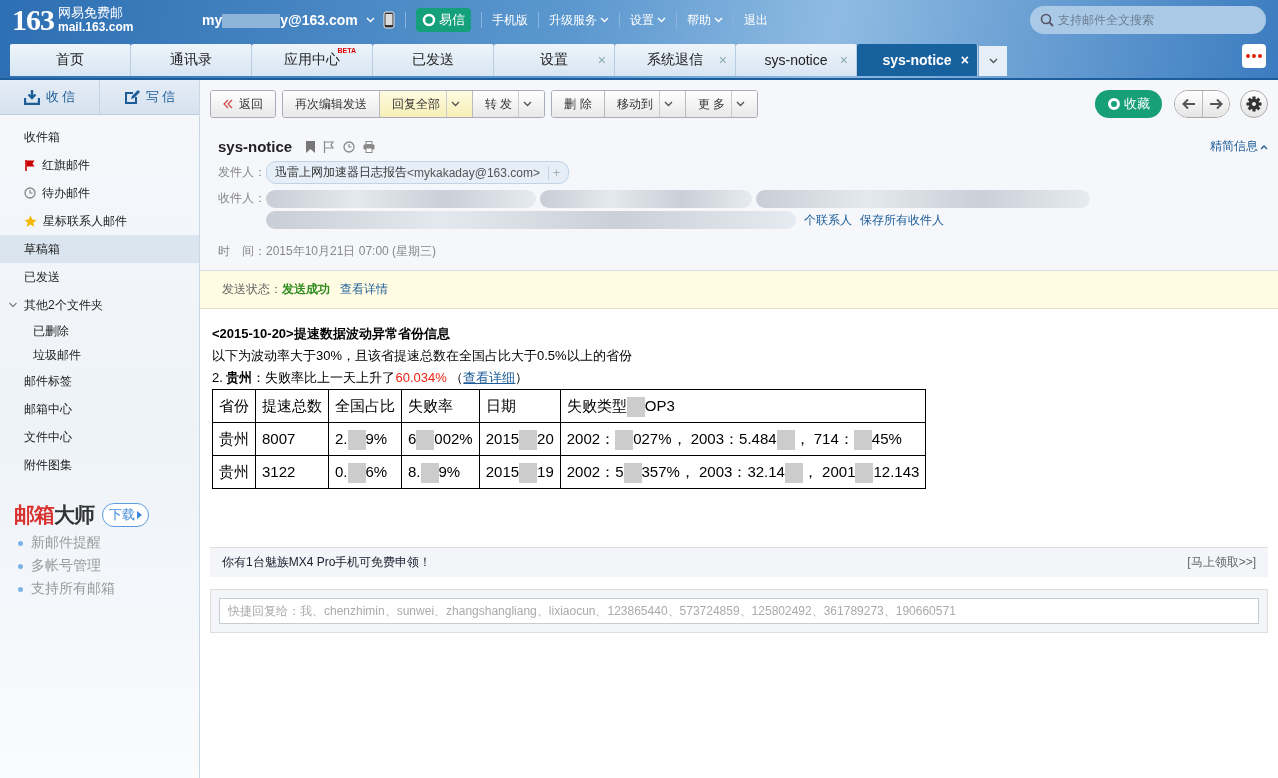 This screenshot has height=778, width=1278. What do you see at coordinates (99, 221) in the screenshot?
I see `folder-item: 星标联系人邮件` at bounding box center [99, 221].